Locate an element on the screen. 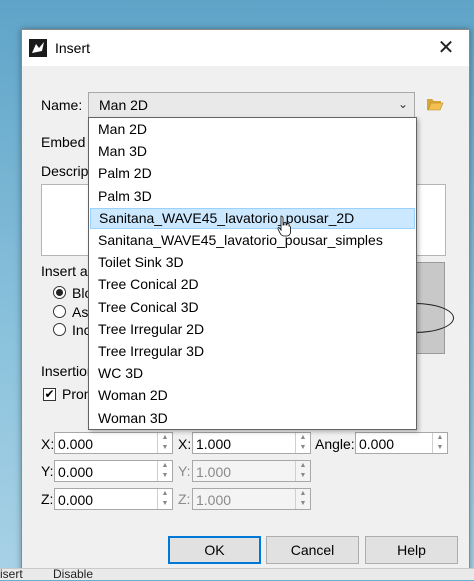  scale-y-value: 1.000 is located at coordinates (214, 472).